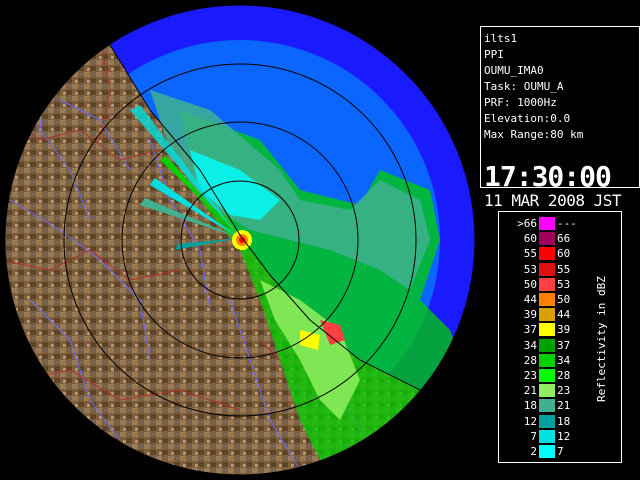 The height and width of the screenshot is (480, 640). I want to click on legend-low-value: 12, so click(530, 421).